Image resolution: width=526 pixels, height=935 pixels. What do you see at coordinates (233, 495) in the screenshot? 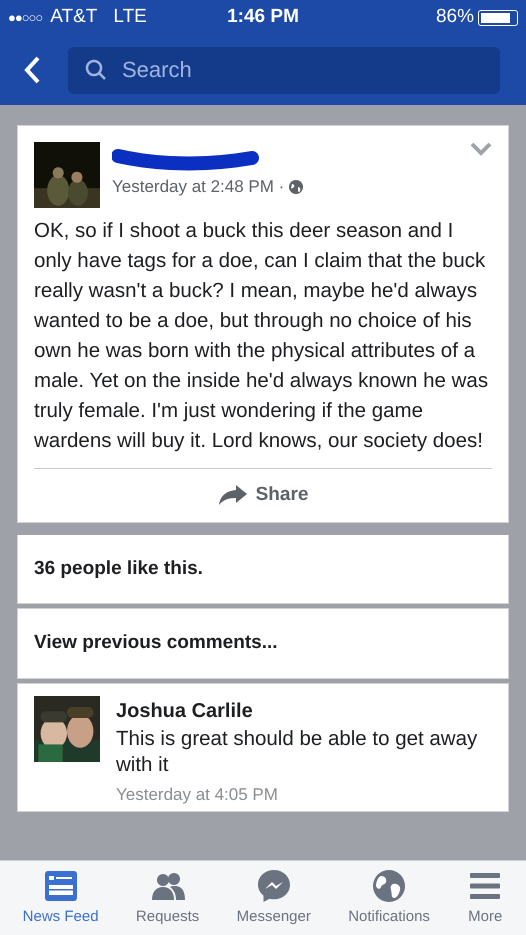
I see `share-arrow-icon` at bounding box center [233, 495].